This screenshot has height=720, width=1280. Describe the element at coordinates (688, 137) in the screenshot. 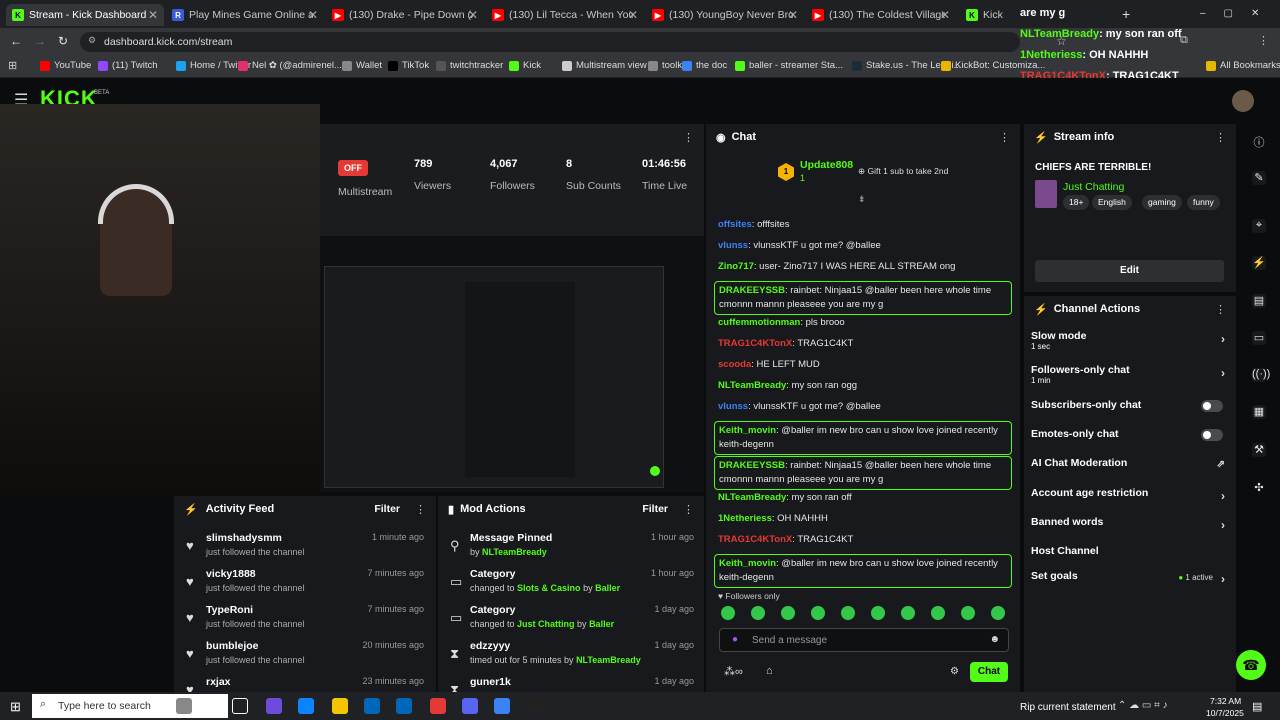

I see `preview-menu-icon: ⋮` at that location.